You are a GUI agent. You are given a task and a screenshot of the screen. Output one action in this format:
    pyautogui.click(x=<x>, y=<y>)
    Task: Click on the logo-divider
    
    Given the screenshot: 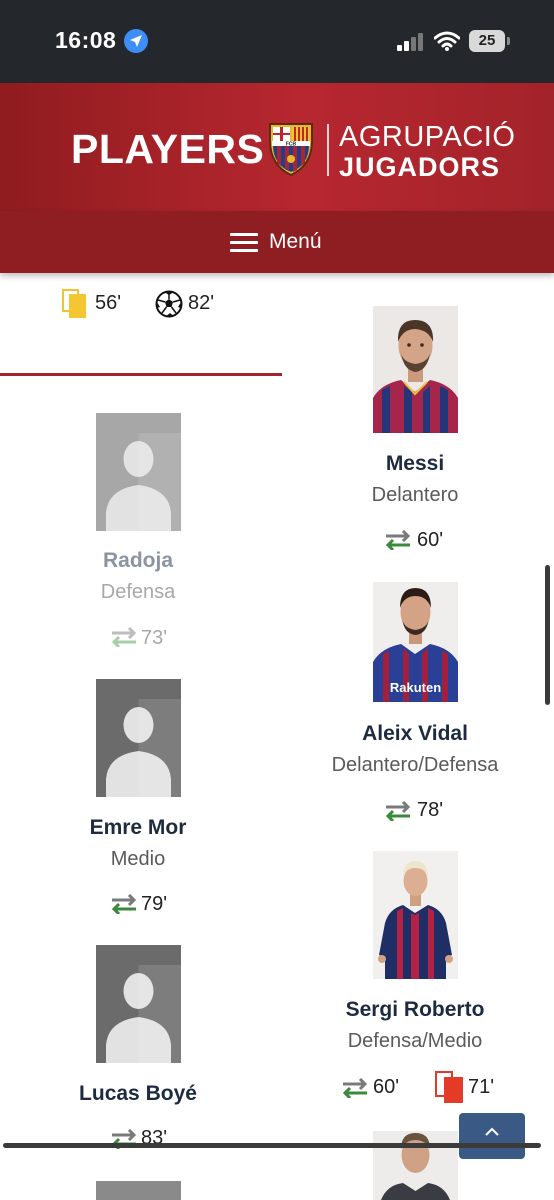 What is the action you would take?
    pyautogui.click(x=328, y=150)
    